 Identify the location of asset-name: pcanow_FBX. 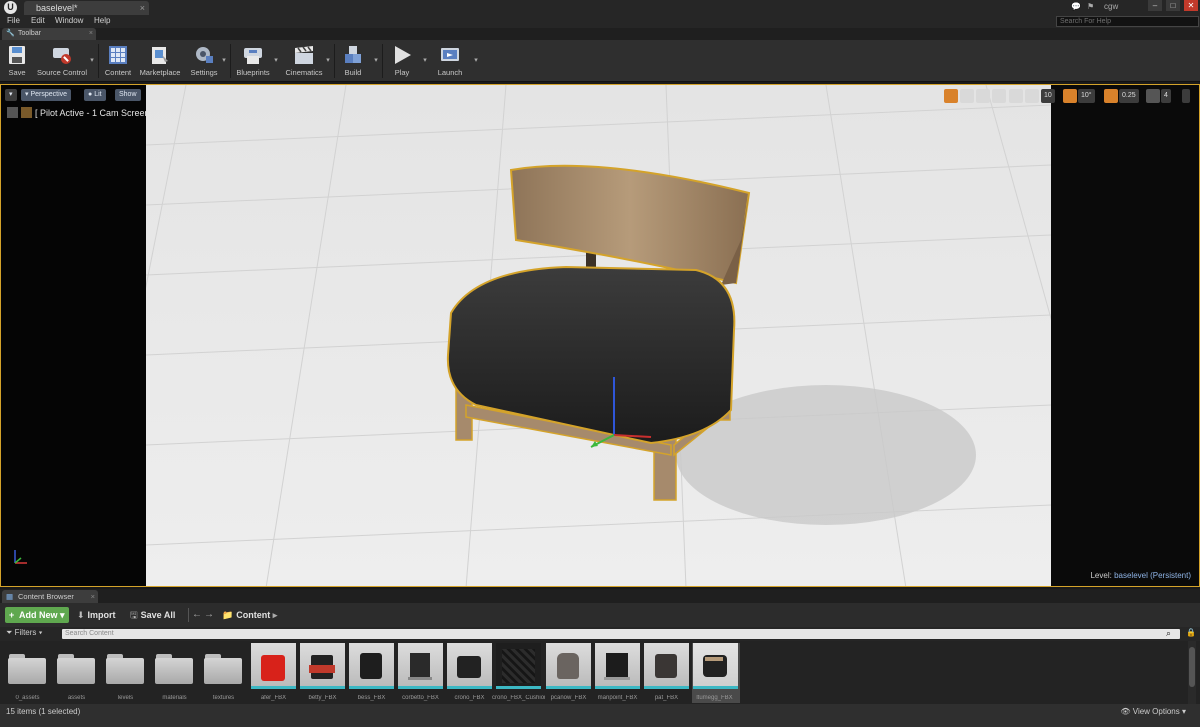
(568, 698).